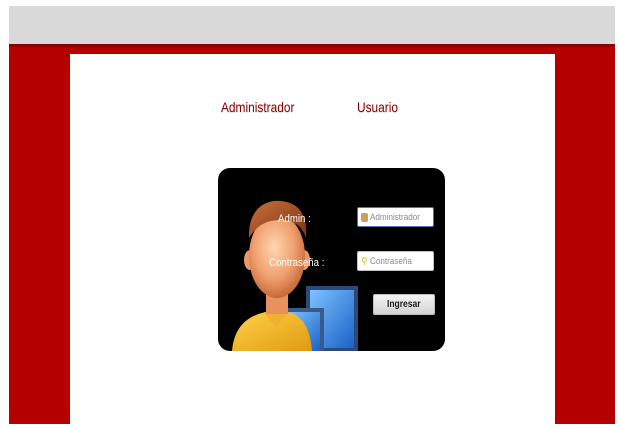 The image size is (618, 428). What do you see at coordinates (377, 107) in the screenshot?
I see `tab-usuario: Usuario` at bounding box center [377, 107].